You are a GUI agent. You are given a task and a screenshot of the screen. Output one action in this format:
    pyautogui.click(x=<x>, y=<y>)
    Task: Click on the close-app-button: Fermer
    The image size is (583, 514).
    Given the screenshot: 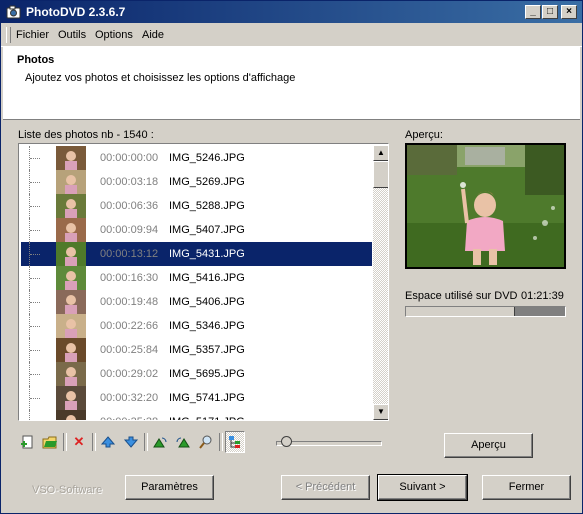 What is the action you would take?
    pyautogui.click(x=526, y=487)
    